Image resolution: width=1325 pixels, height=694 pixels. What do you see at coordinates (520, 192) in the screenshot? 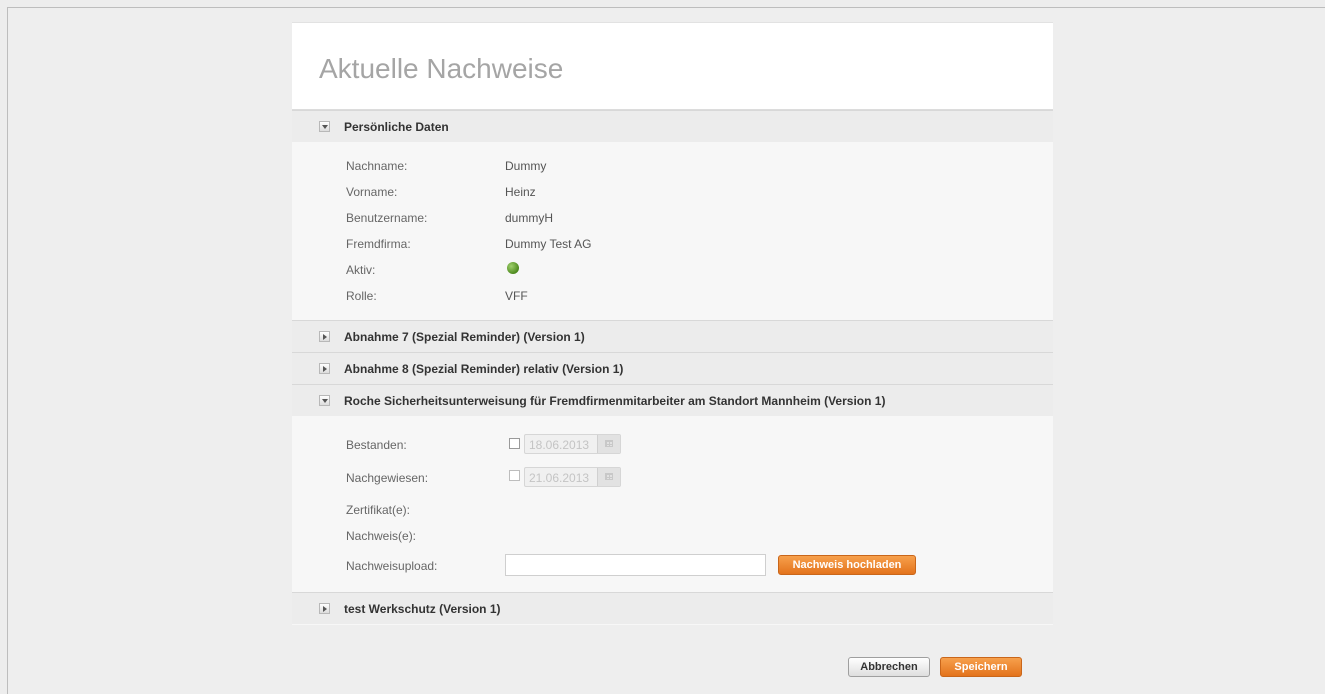
I see `vorname-value: Heinz` at bounding box center [520, 192].